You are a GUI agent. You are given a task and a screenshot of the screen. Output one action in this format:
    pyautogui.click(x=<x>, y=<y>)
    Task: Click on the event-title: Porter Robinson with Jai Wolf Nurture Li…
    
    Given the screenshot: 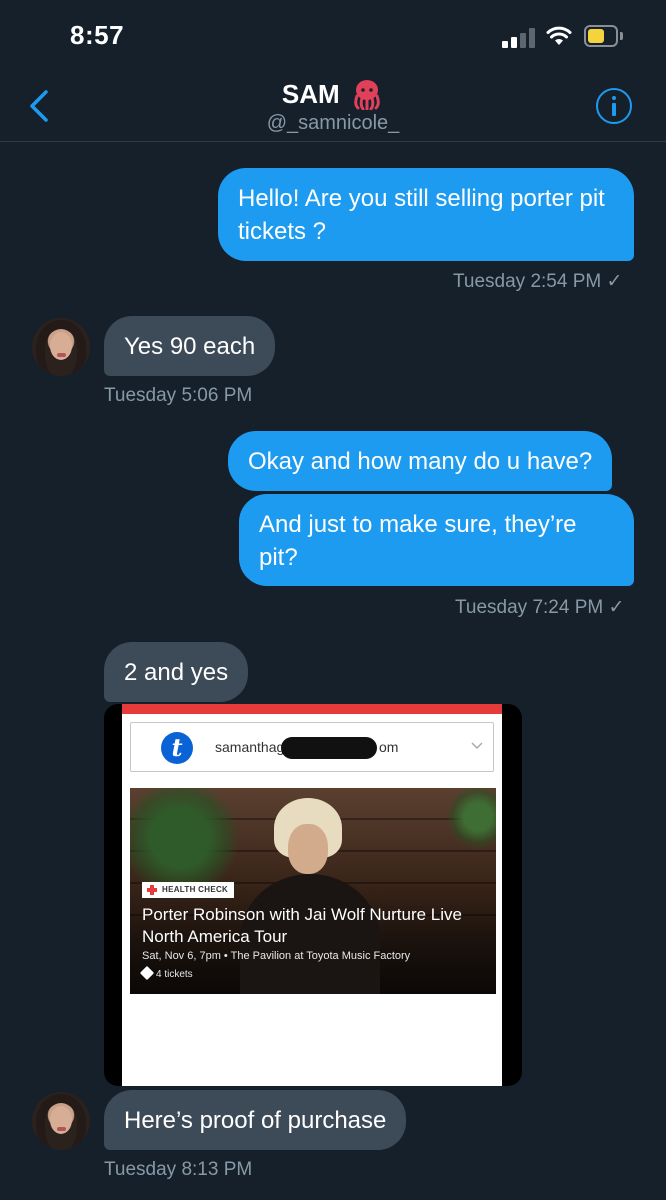 What is the action you would take?
    pyautogui.click(x=302, y=925)
    